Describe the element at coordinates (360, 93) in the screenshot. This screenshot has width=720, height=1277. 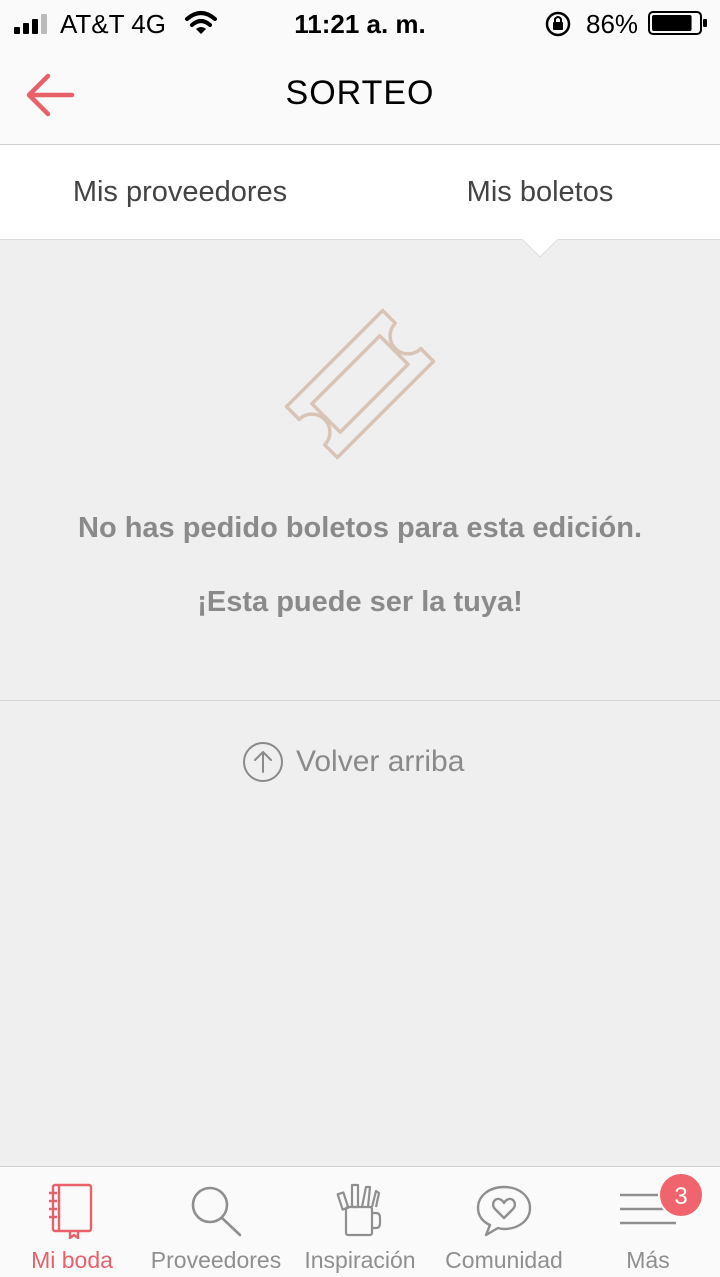
I see `page-title: SORTEO` at that location.